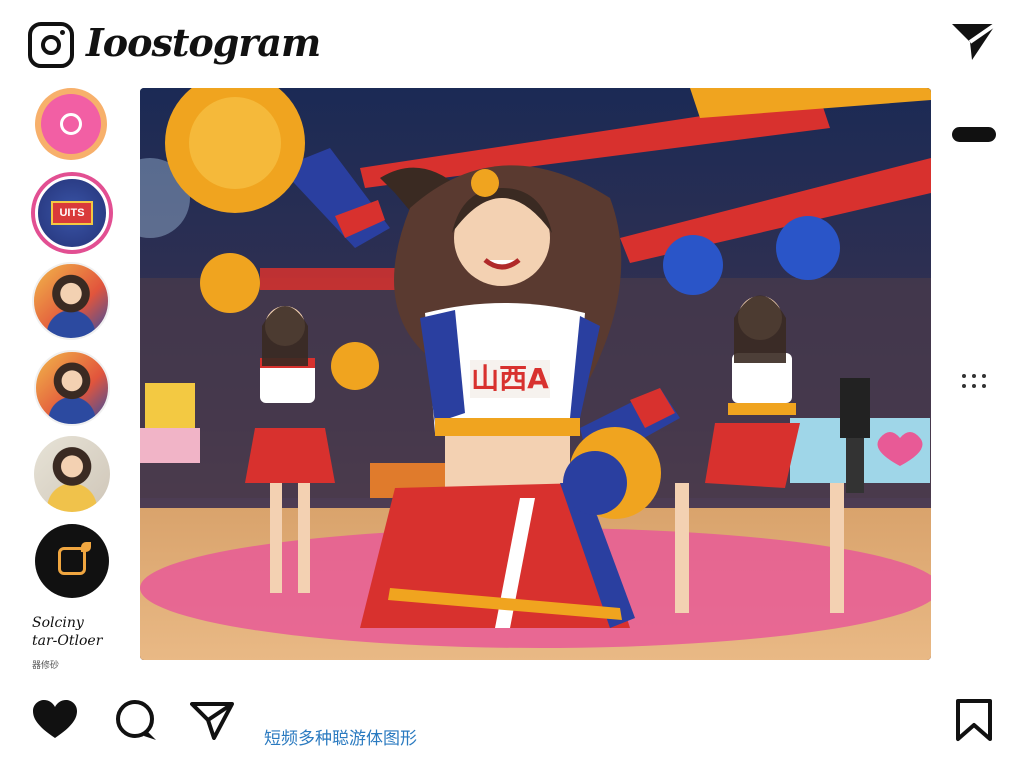 This screenshot has height=768, width=1024. What do you see at coordinates (55, 720) in the screenshot?
I see `heart-icon` at bounding box center [55, 720].